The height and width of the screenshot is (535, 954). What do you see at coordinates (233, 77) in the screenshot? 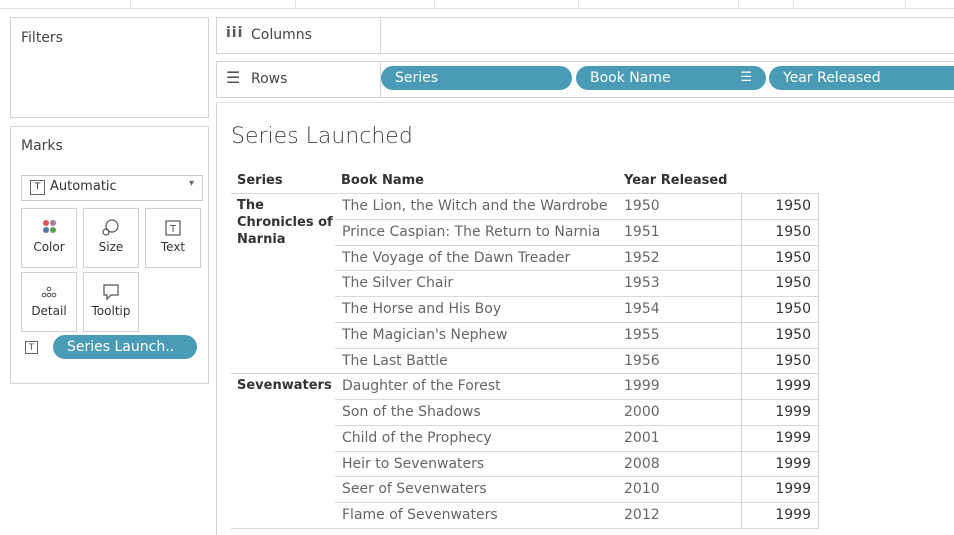
I see `rows-icon: ☰` at bounding box center [233, 77].